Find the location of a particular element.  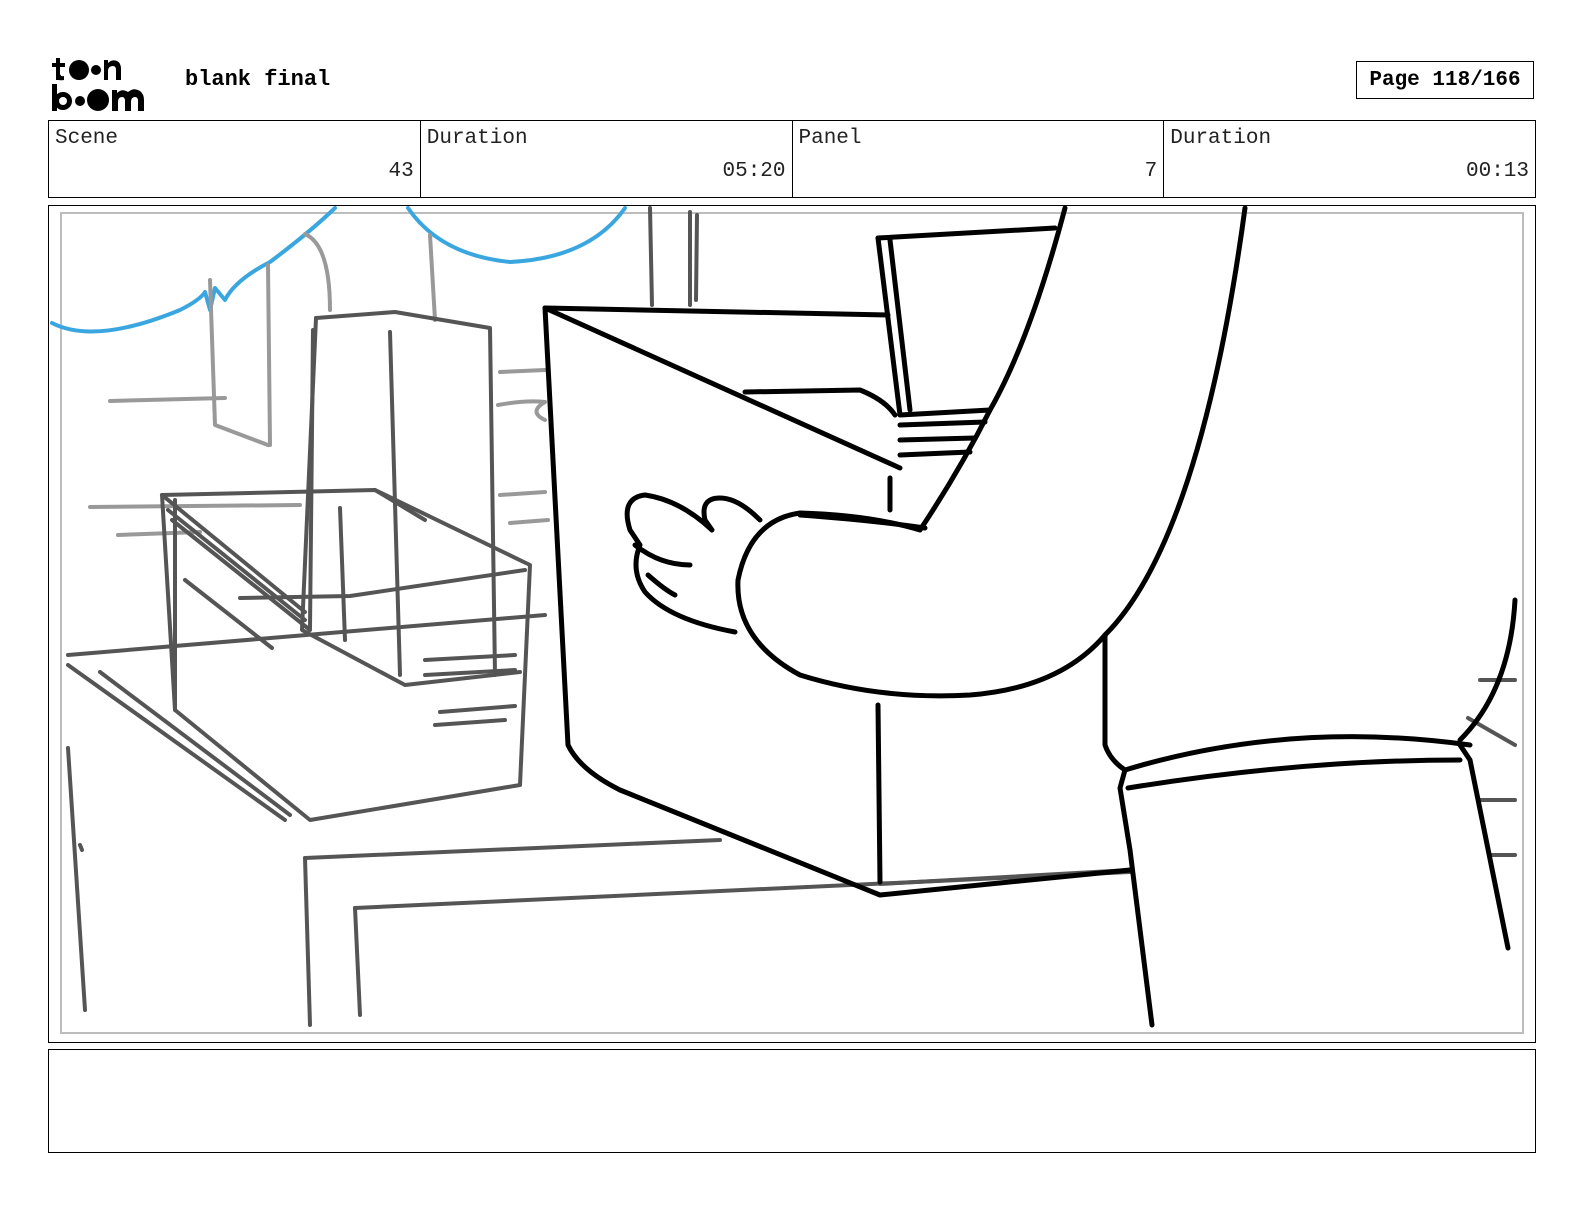

panel-notes-box is located at coordinates (792, 1101).